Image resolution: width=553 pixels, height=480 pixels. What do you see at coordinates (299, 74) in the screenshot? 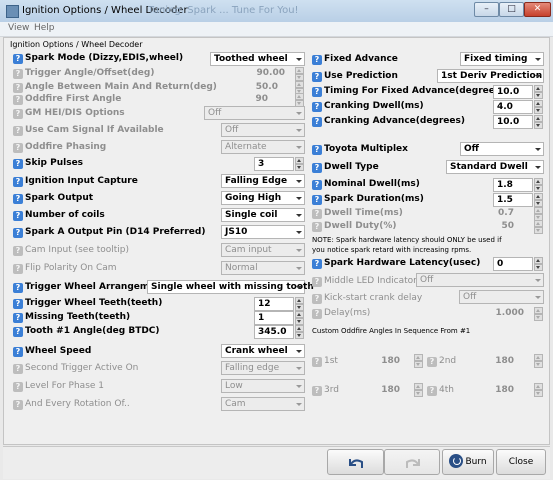
I see `trigger-angle-spinner` at bounding box center [299, 74].